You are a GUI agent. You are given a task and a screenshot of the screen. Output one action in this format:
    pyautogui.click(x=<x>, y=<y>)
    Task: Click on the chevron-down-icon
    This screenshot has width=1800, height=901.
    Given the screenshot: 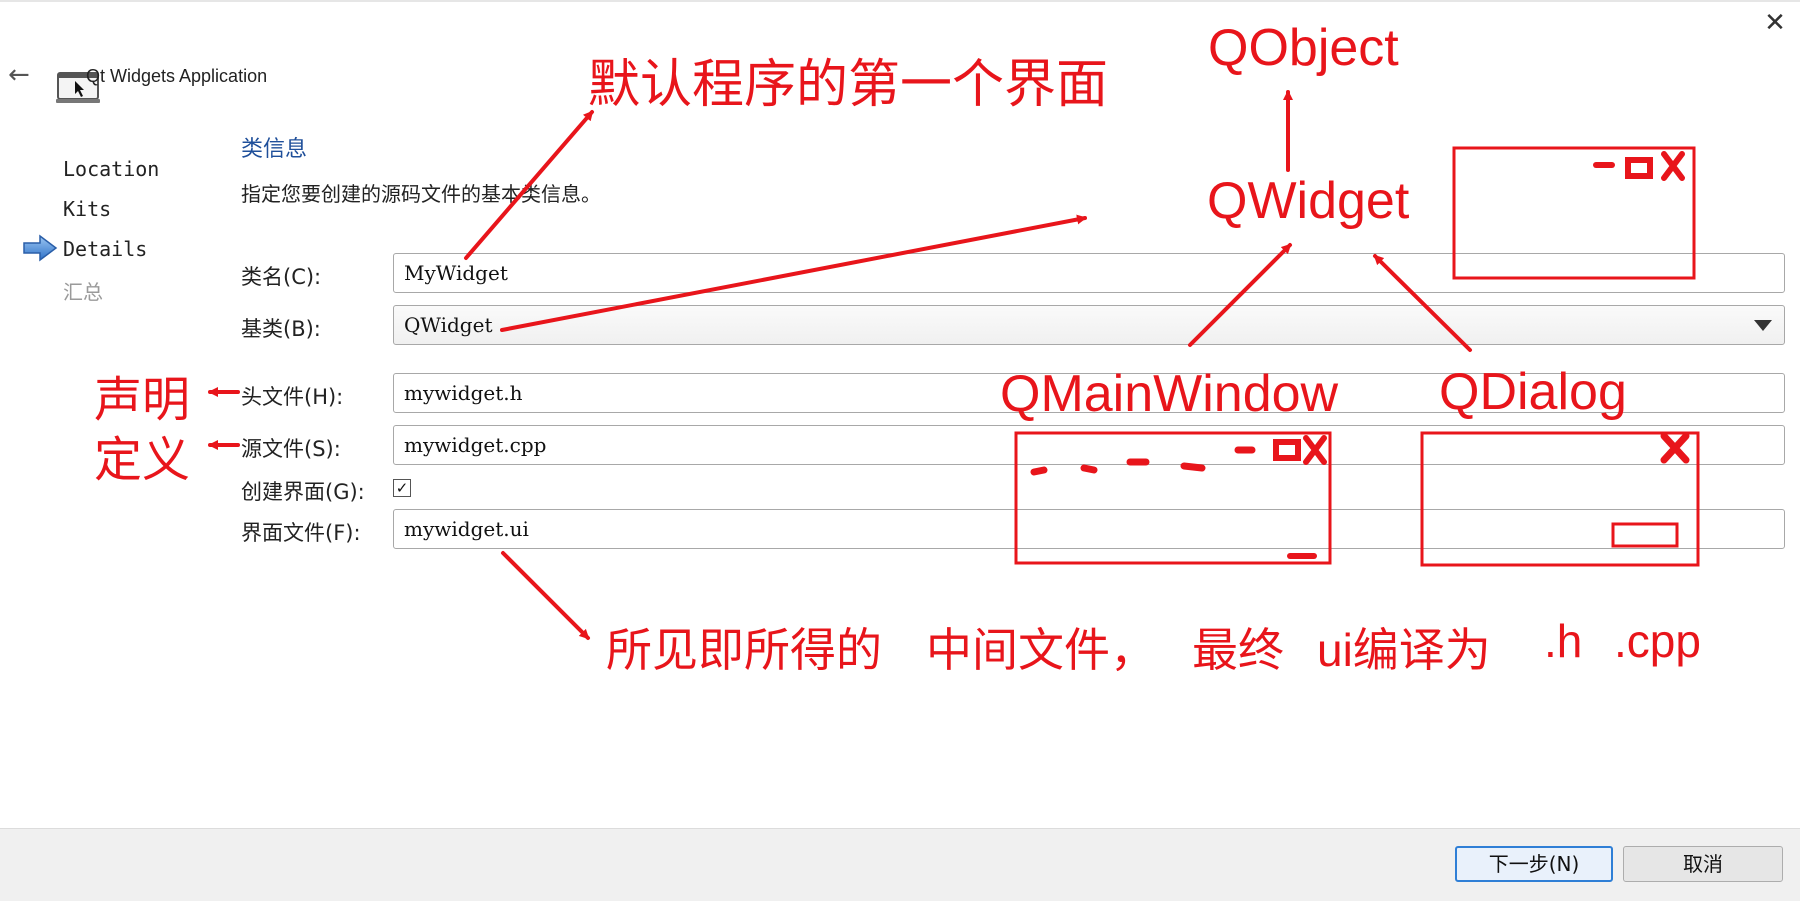 What is the action you would take?
    pyautogui.click(x=1763, y=325)
    